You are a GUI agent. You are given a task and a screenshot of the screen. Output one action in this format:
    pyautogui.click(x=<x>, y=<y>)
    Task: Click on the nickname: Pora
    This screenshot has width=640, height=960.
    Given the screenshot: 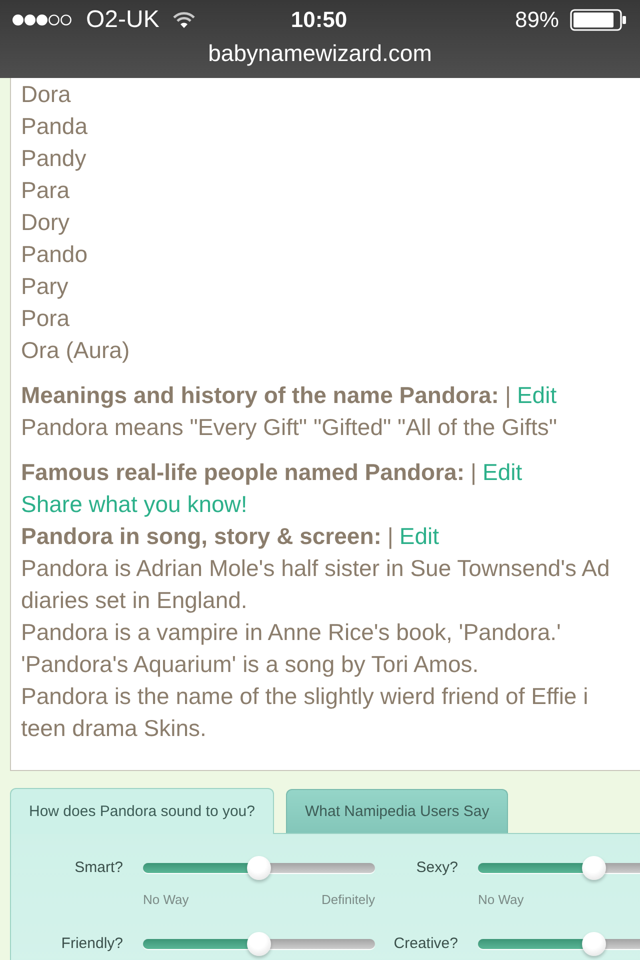 What is the action you would take?
    pyautogui.click(x=45, y=318)
    